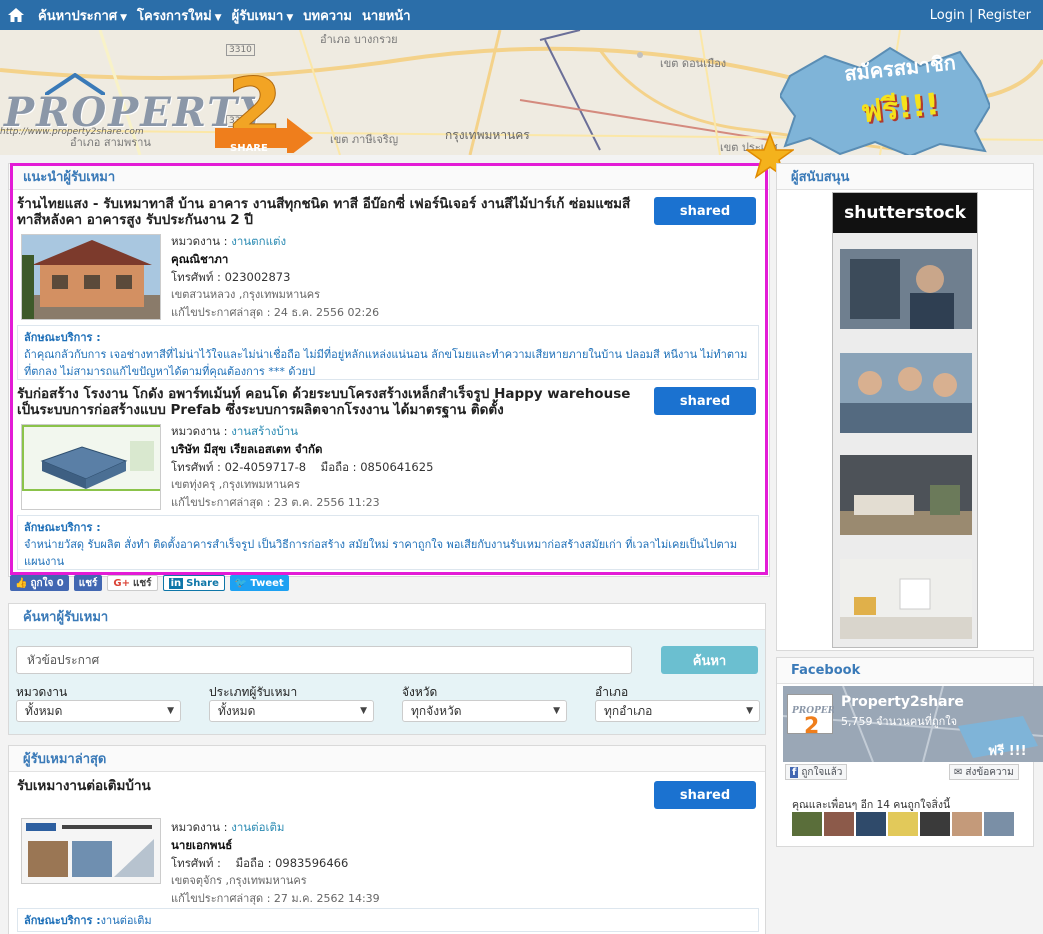  What do you see at coordinates (21, 583) in the screenshot?
I see `thumbs-up-icon: 👍` at bounding box center [21, 583].